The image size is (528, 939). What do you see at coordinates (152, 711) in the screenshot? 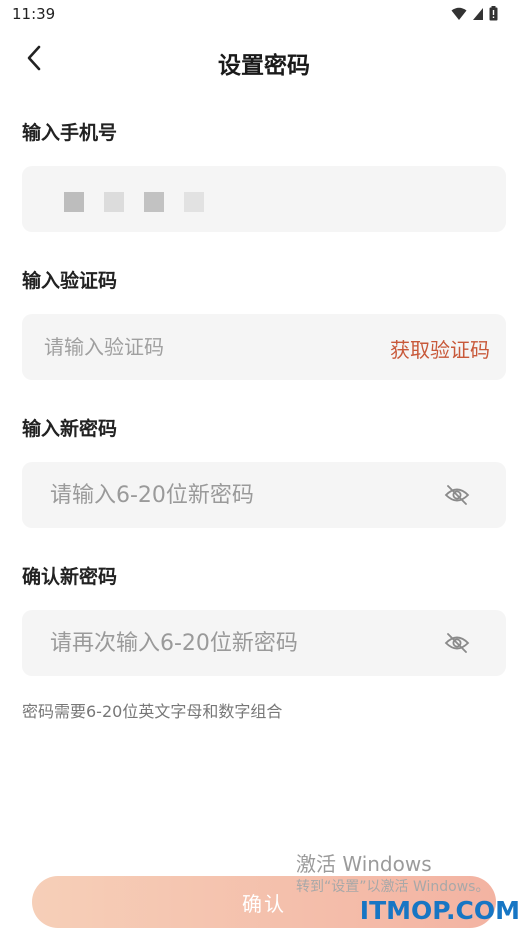
I see `password-hint: 密码需要6-20位英文字母和数字组合` at bounding box center [152, 711].